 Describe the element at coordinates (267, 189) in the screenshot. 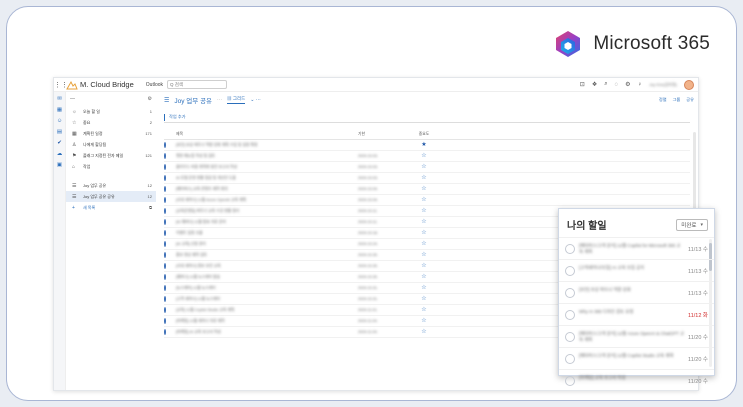

I see `task-title: [메타버스] 교육 콘텐츠 제작 회의` at that location.